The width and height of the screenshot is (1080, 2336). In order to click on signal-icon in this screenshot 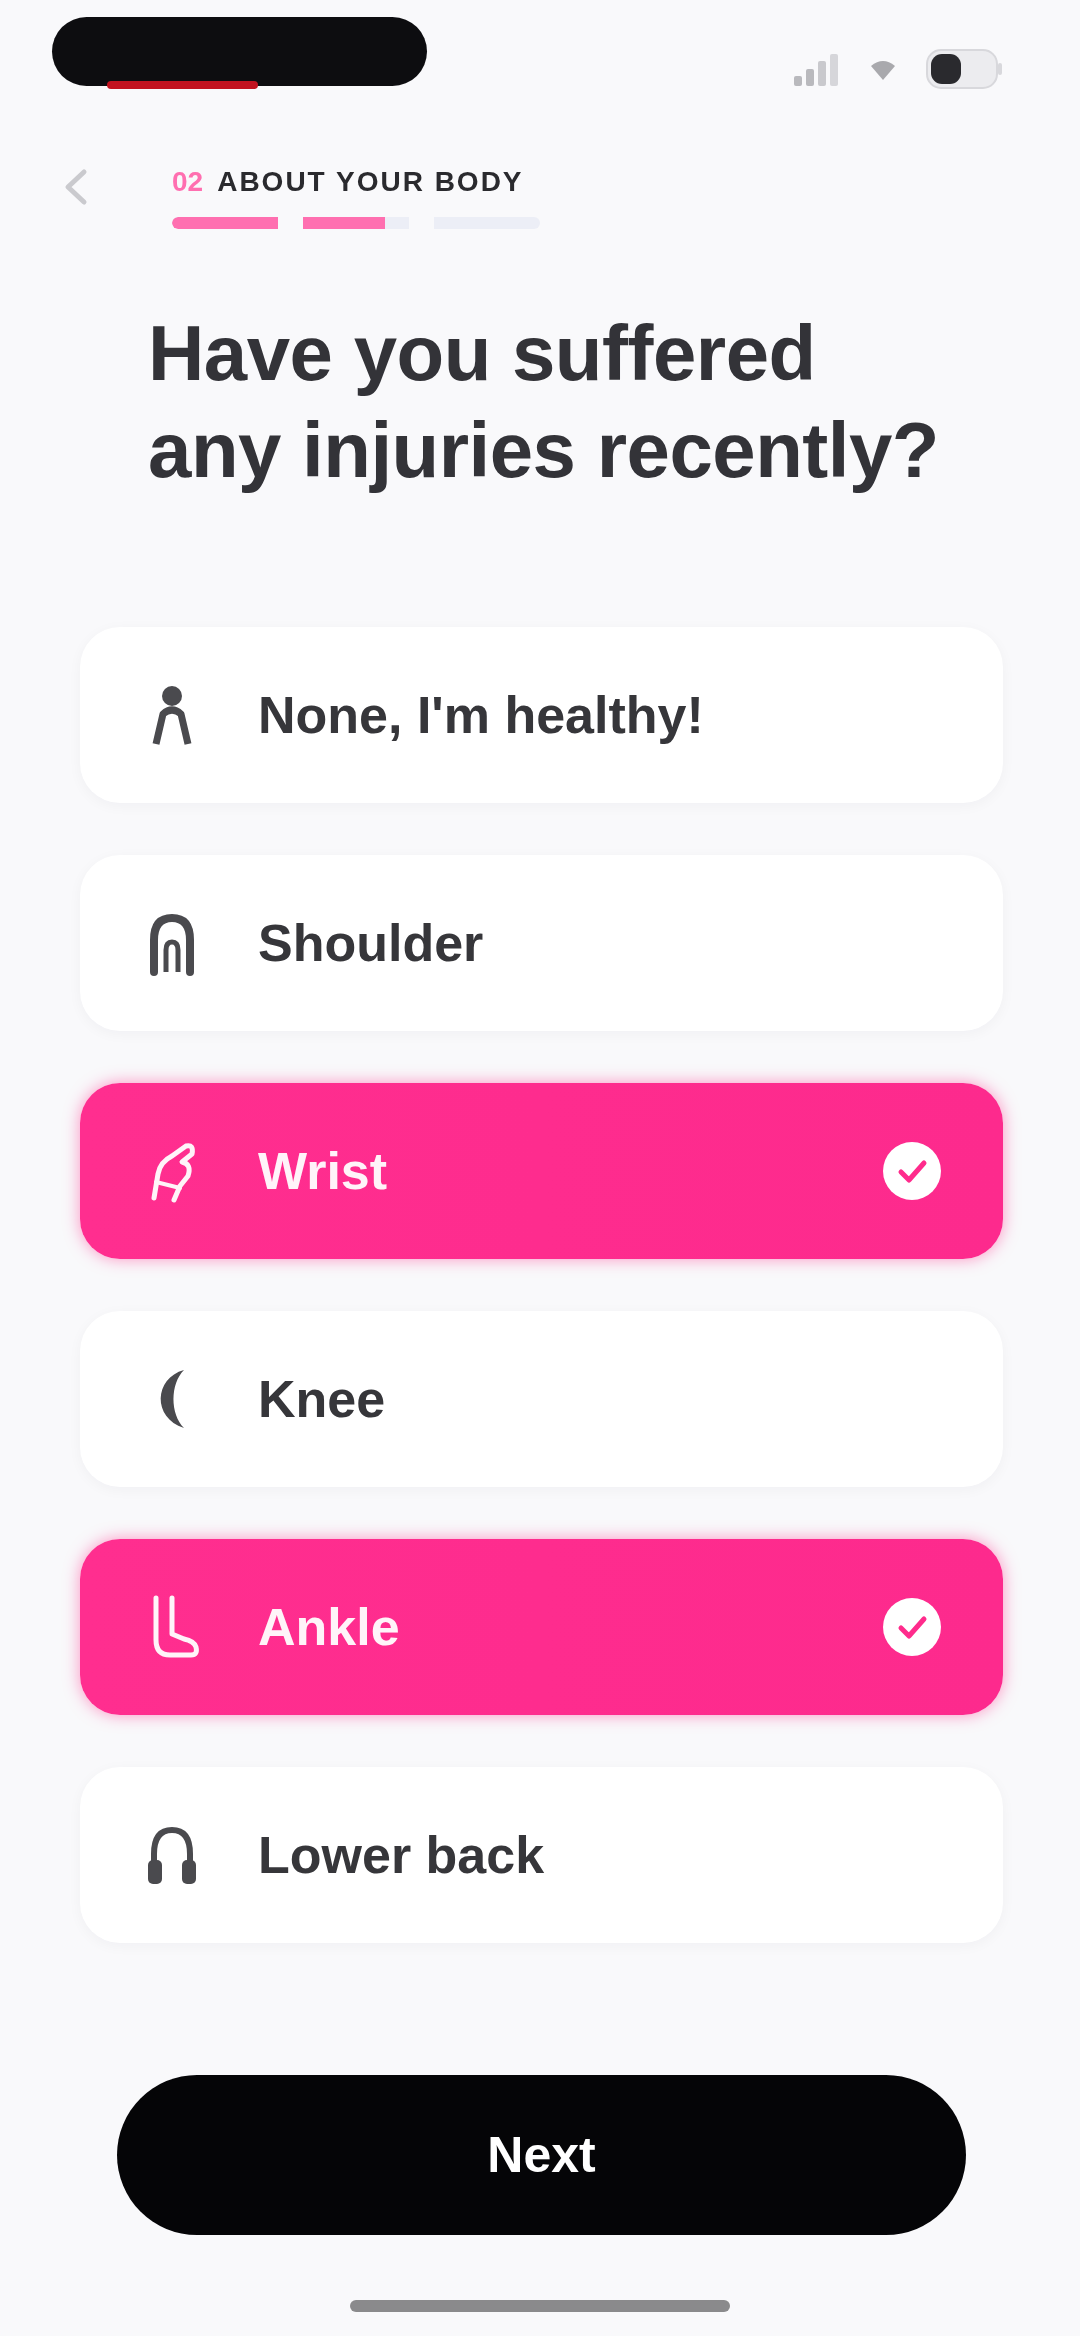, I will do `click(817, 69)`.